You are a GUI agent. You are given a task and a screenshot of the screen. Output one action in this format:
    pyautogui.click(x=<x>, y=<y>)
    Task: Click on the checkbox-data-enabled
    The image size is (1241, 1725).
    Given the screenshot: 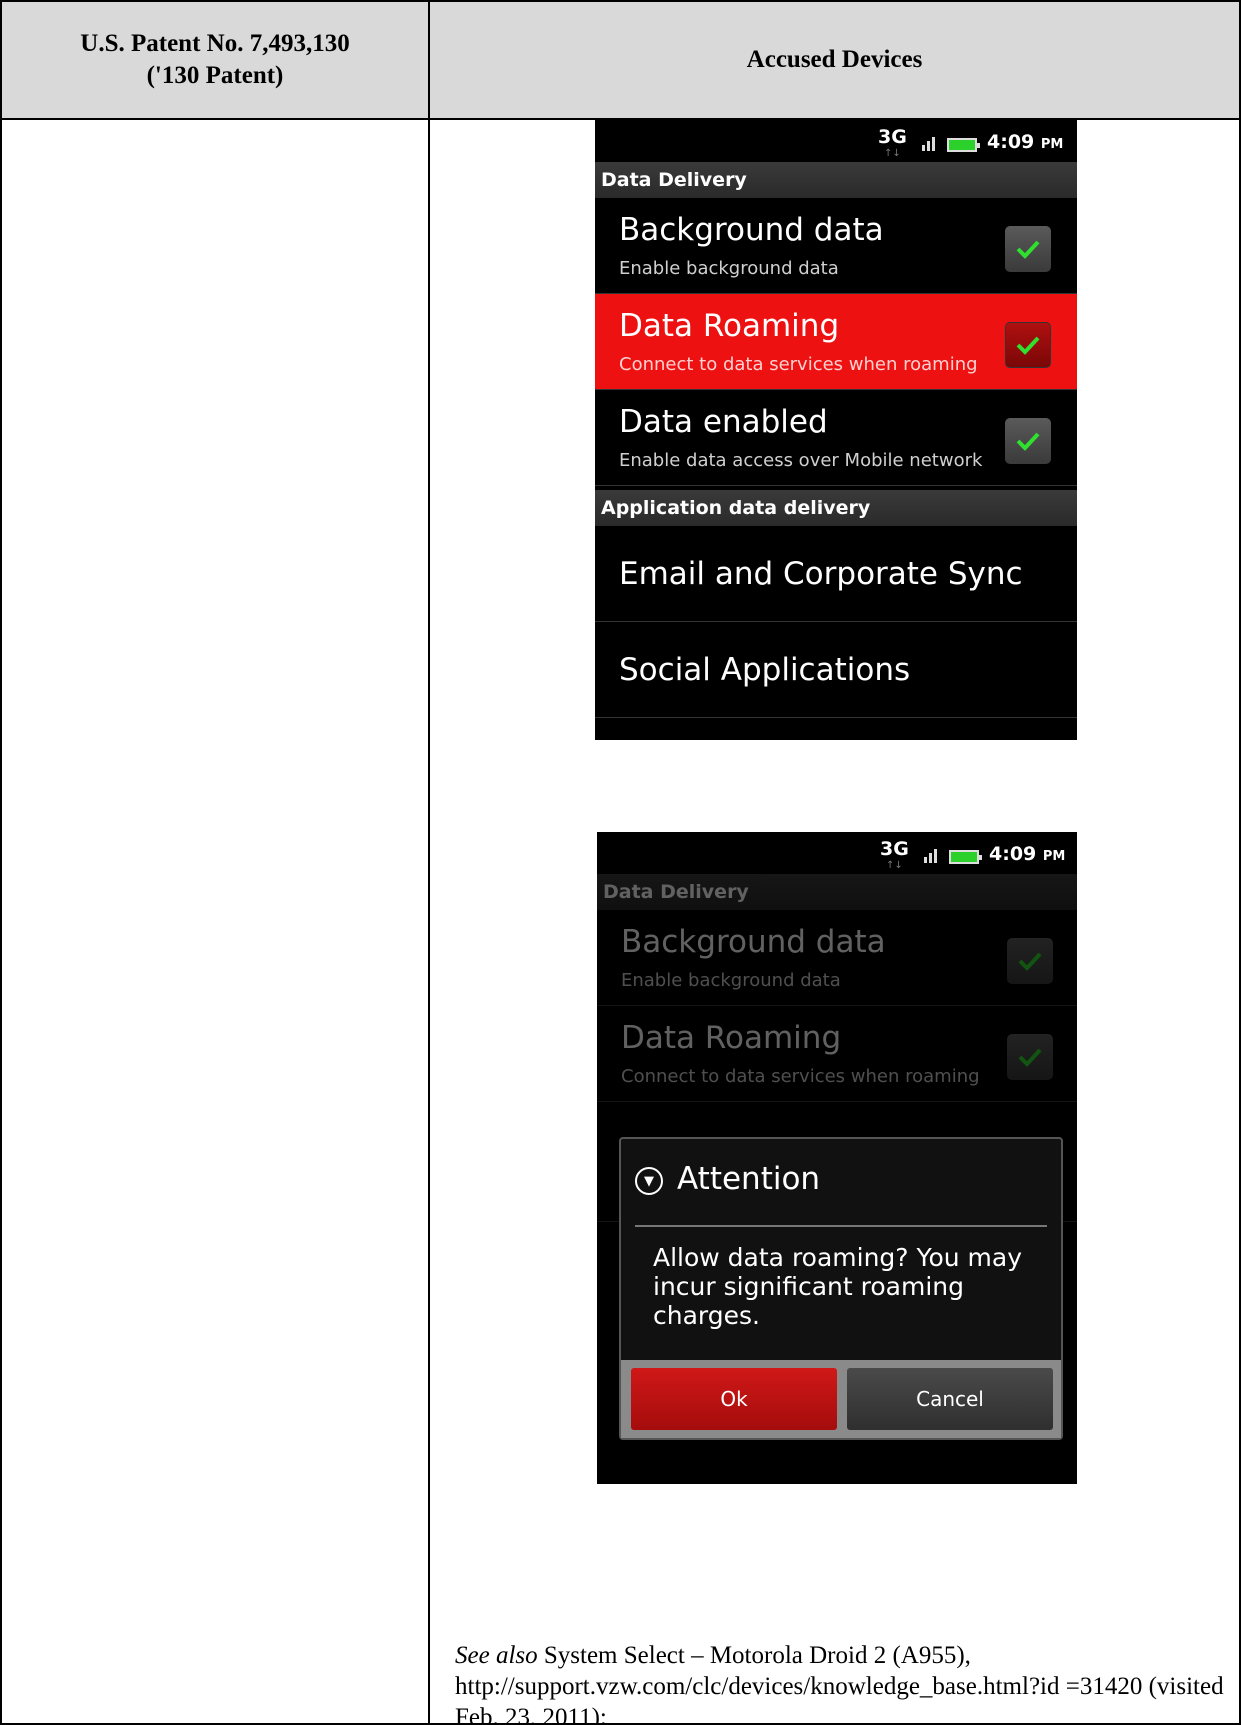 What is the action you would take?
    pyautogui.click(x=1028, y=441)
    